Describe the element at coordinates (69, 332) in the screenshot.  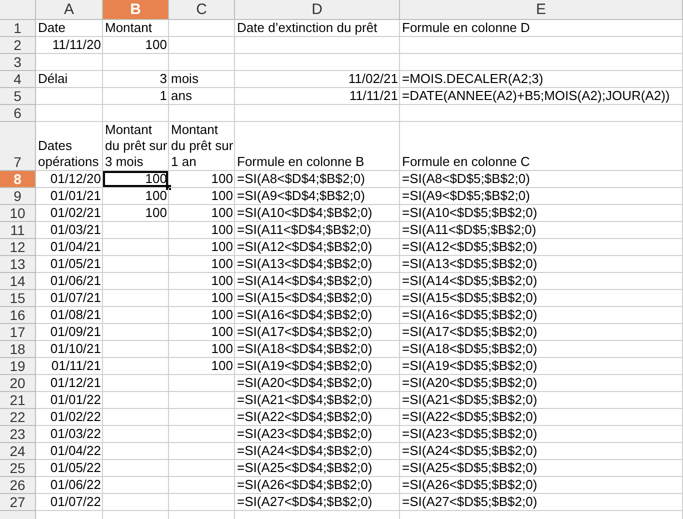
I see `table-cell: 01/09/21` at that location.